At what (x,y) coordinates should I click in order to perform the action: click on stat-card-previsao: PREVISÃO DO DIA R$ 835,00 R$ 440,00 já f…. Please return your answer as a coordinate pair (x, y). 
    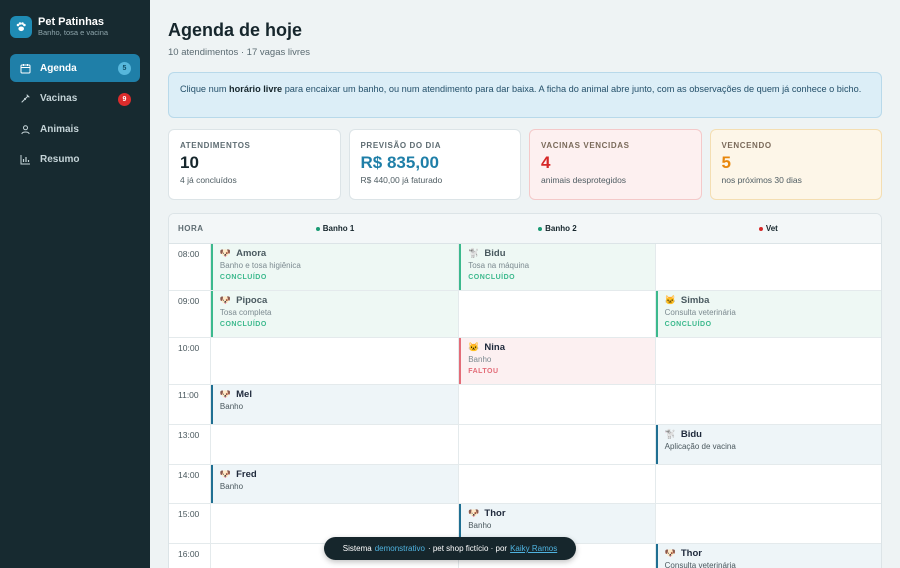
    Looking at the image, I should click on (434, 164).